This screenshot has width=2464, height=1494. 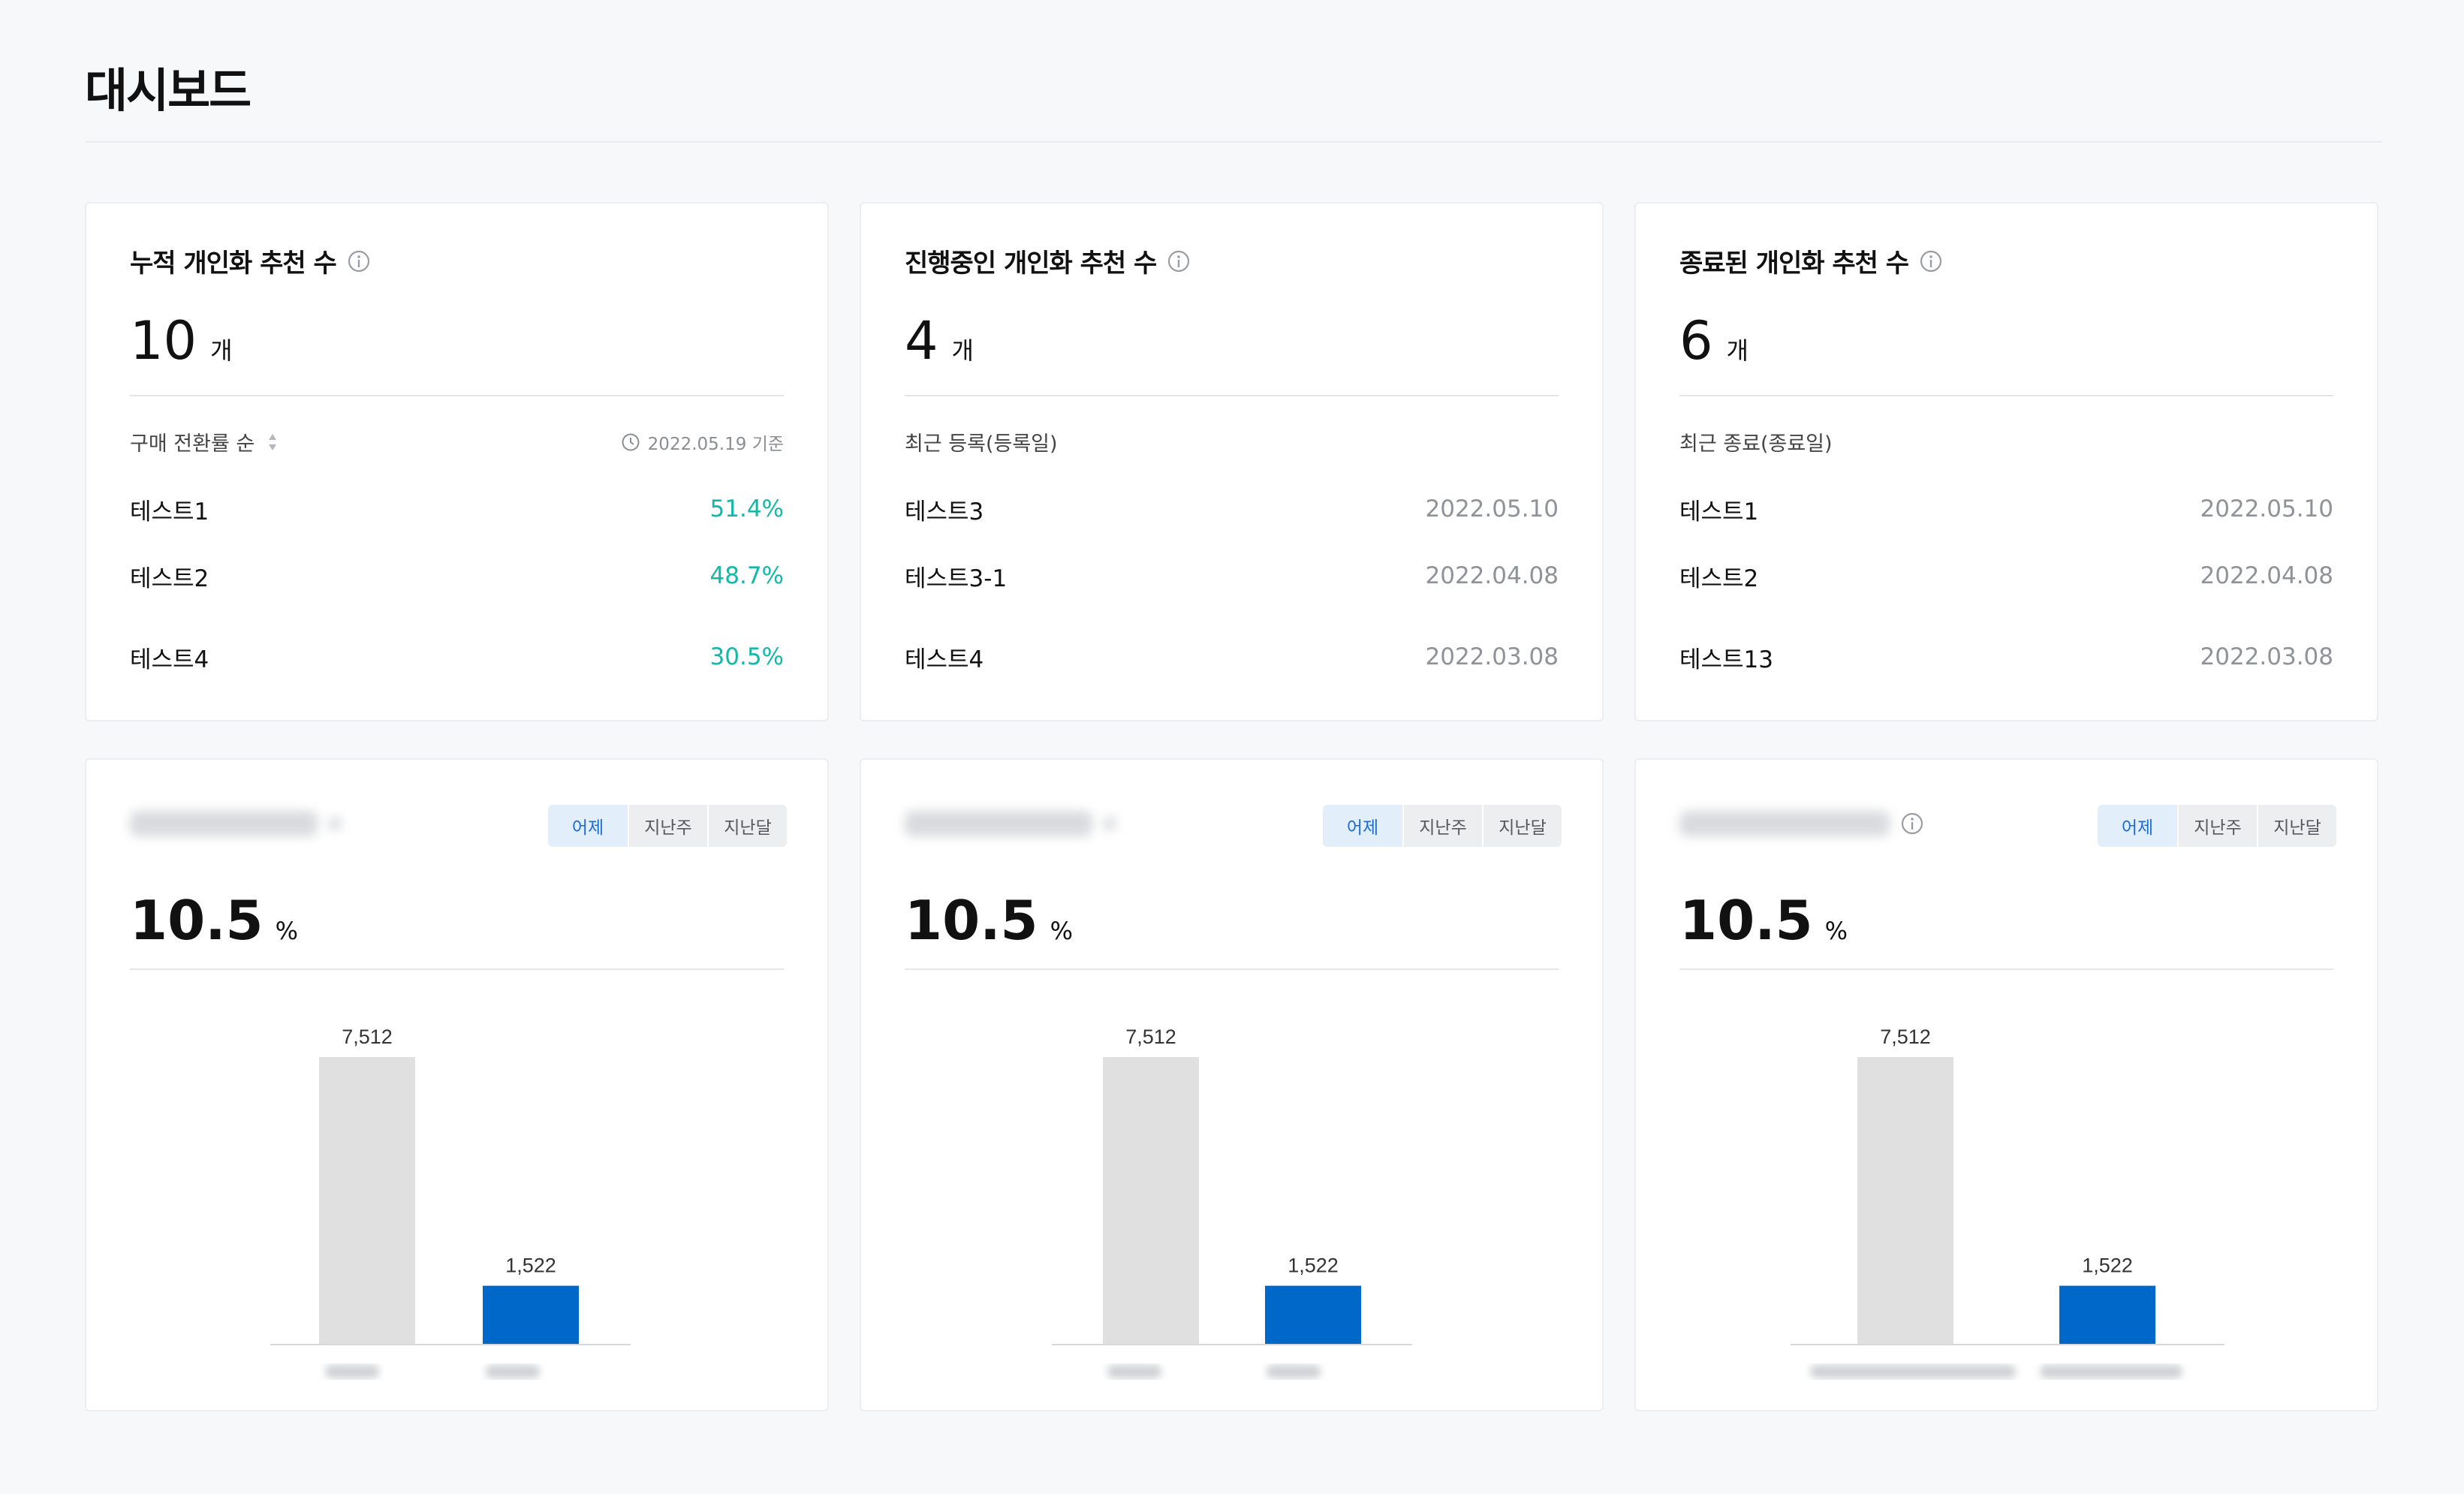 What do you see at coordinates (457, 575) in the screenshot?
I see `list-item: 테스트2 48.7%` at bounding box center [457, 575].